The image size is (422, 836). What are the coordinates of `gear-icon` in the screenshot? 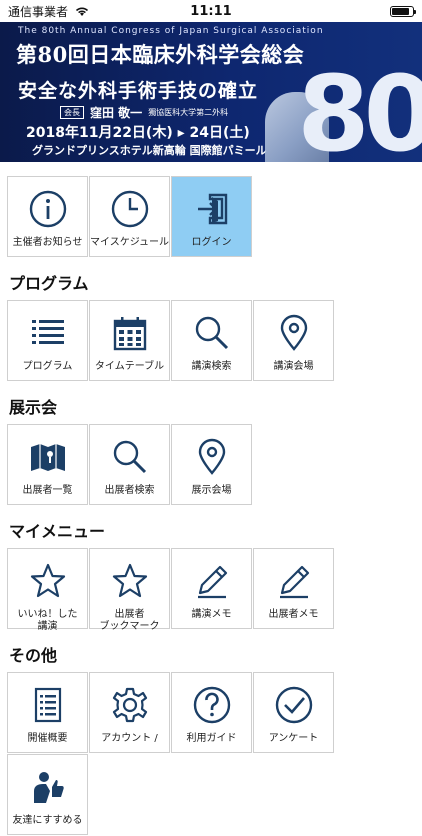 It's located at (130, 705).